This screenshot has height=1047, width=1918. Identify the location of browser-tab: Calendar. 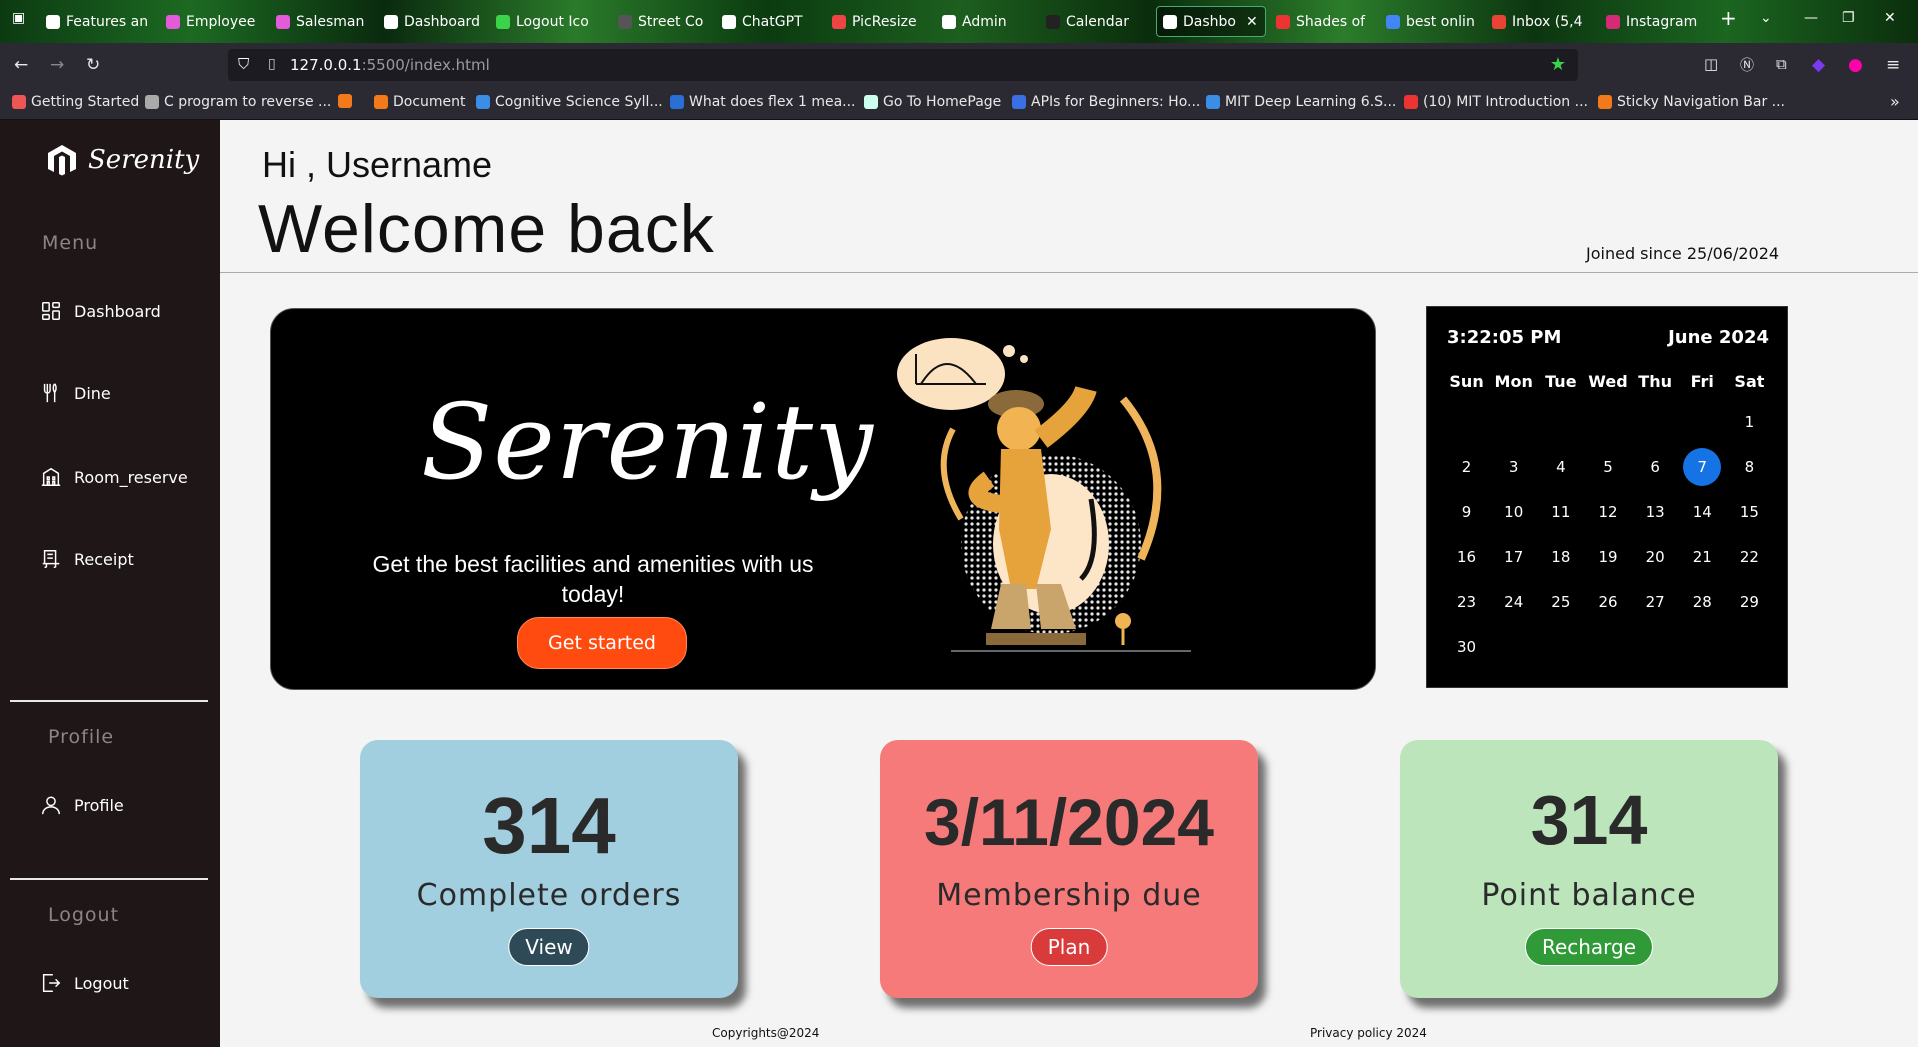
(1094, 21).